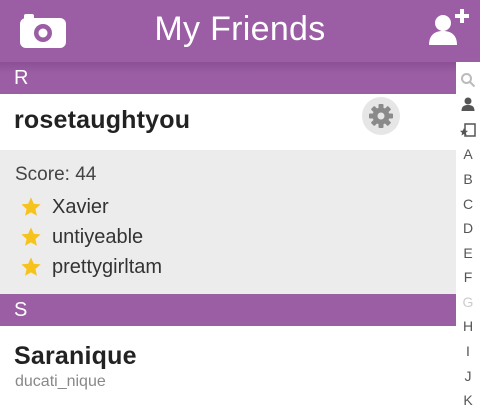 Image resolution: width=480 pixels, height=414 pixels. I want to click on index-letter-j: J, so click(468, 376).